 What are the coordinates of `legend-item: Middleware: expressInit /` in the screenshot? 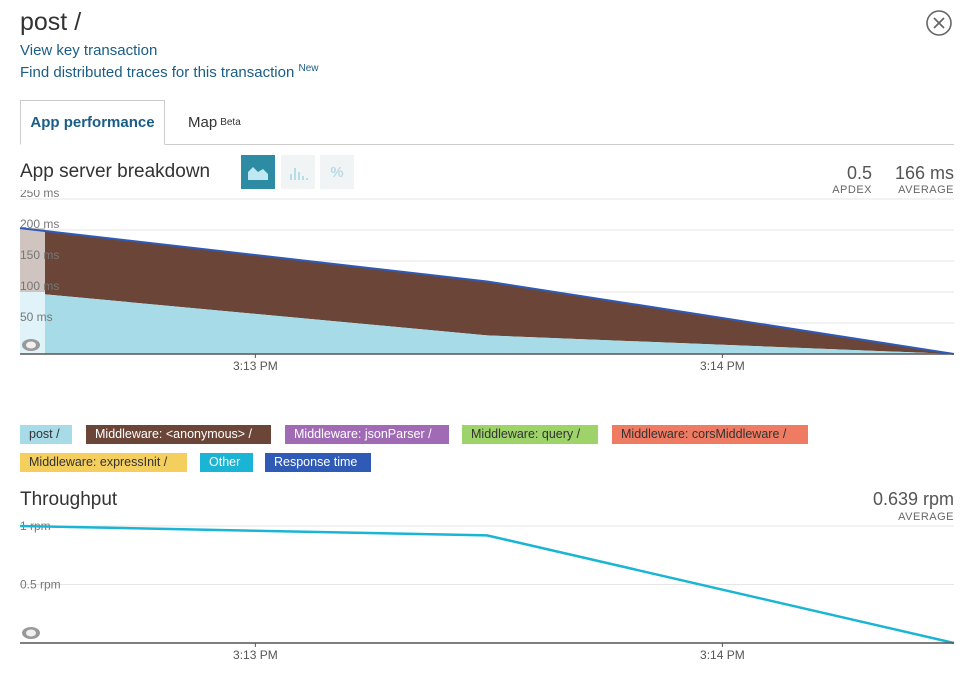 It's located at (103, 462).